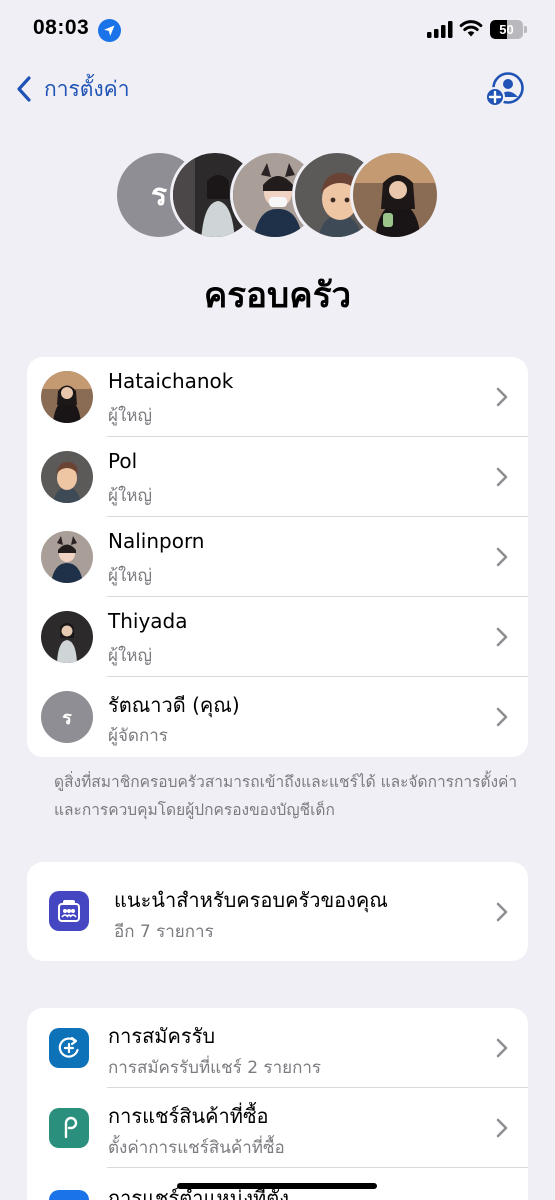 The height and width of the screenshot is (1200, 555). I want to click on subscriptions-title: การสมัครรับ, so click(162, 1036).